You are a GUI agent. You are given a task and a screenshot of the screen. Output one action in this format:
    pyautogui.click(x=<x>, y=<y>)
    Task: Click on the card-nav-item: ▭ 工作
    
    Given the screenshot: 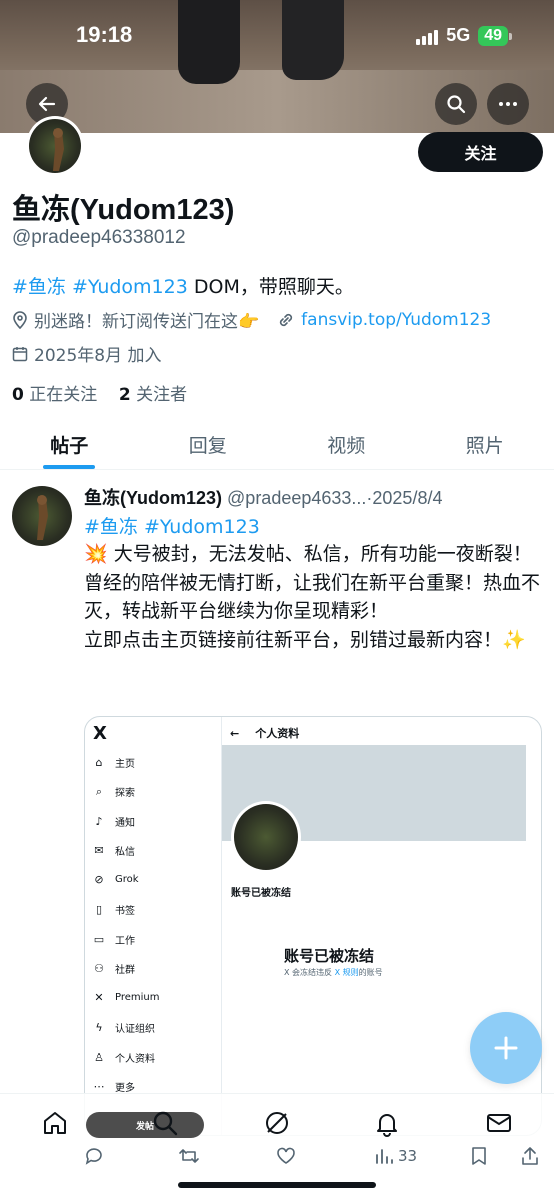 What is the action you would take?
    pyautogui.click(x=114, y=940)
    